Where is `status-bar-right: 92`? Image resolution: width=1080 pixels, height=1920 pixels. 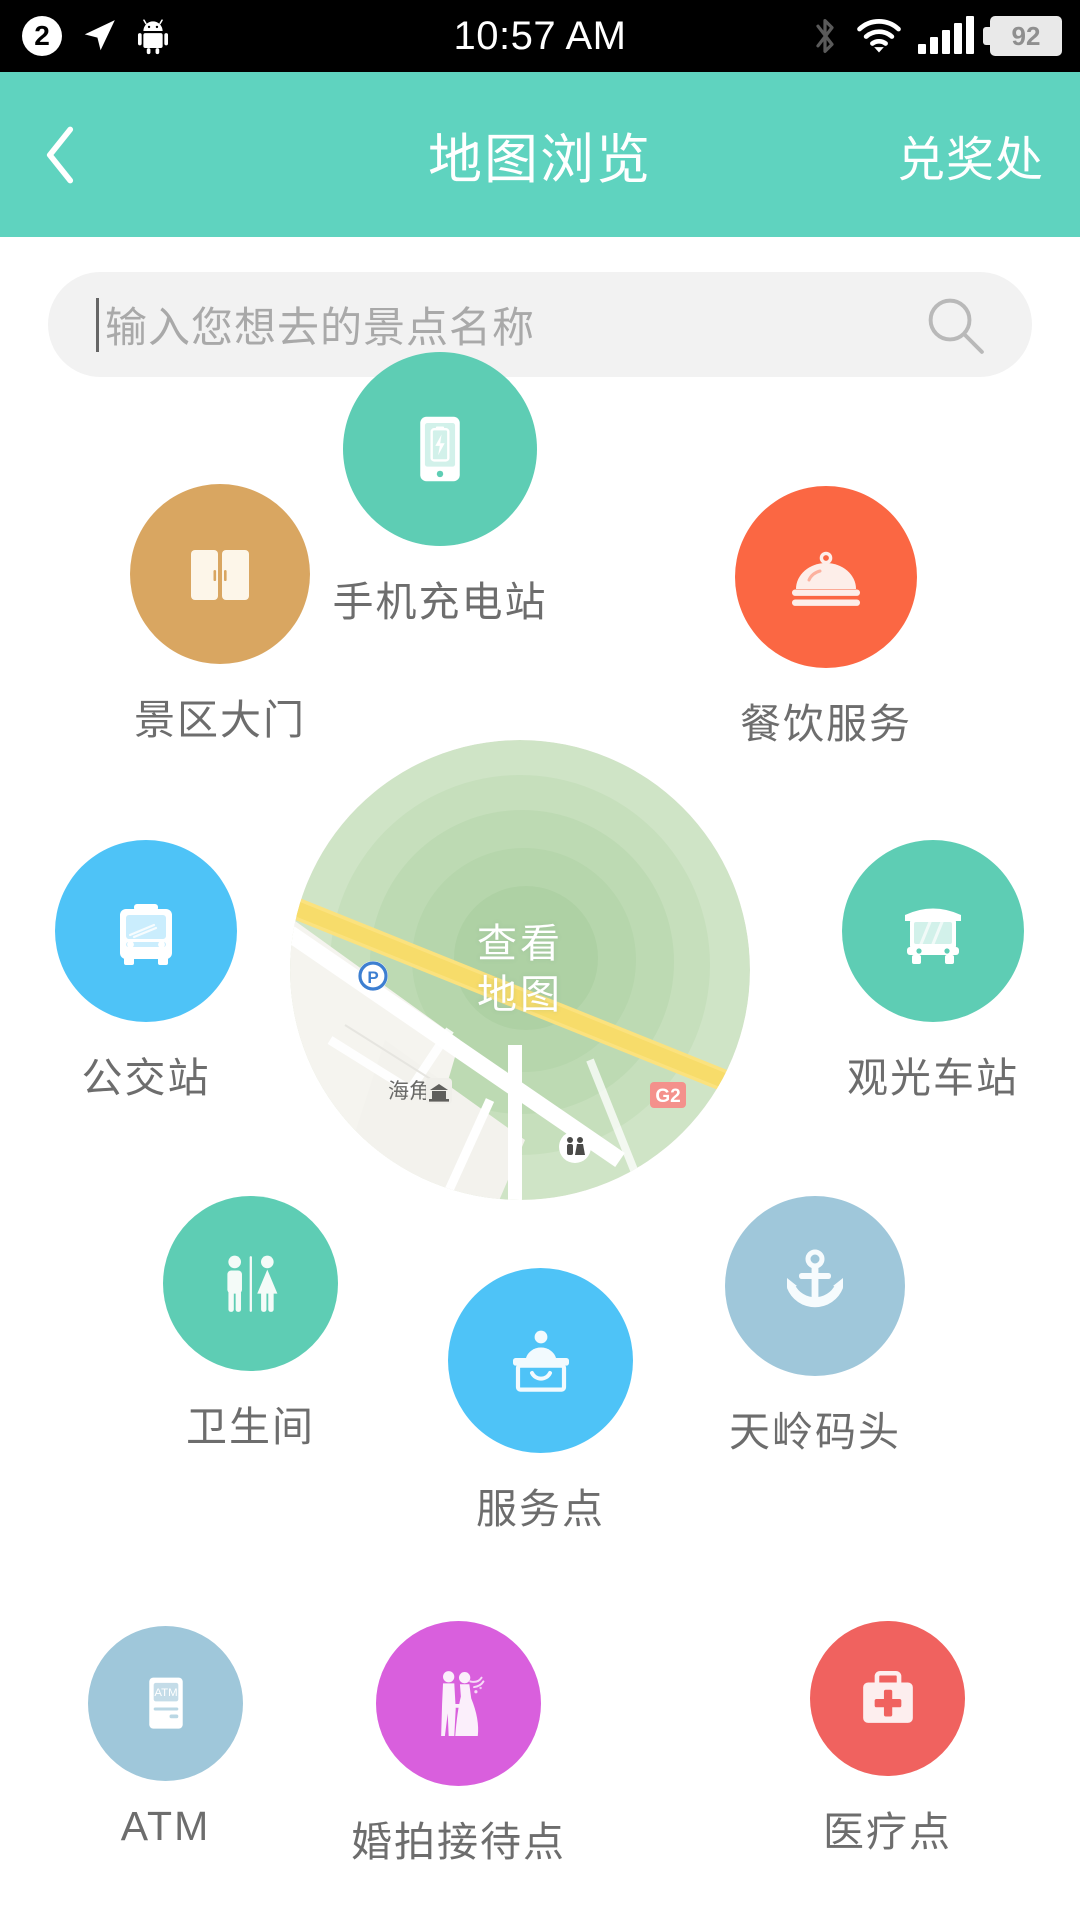 status-bar-right: 92 is located at coordinates (936, 36).